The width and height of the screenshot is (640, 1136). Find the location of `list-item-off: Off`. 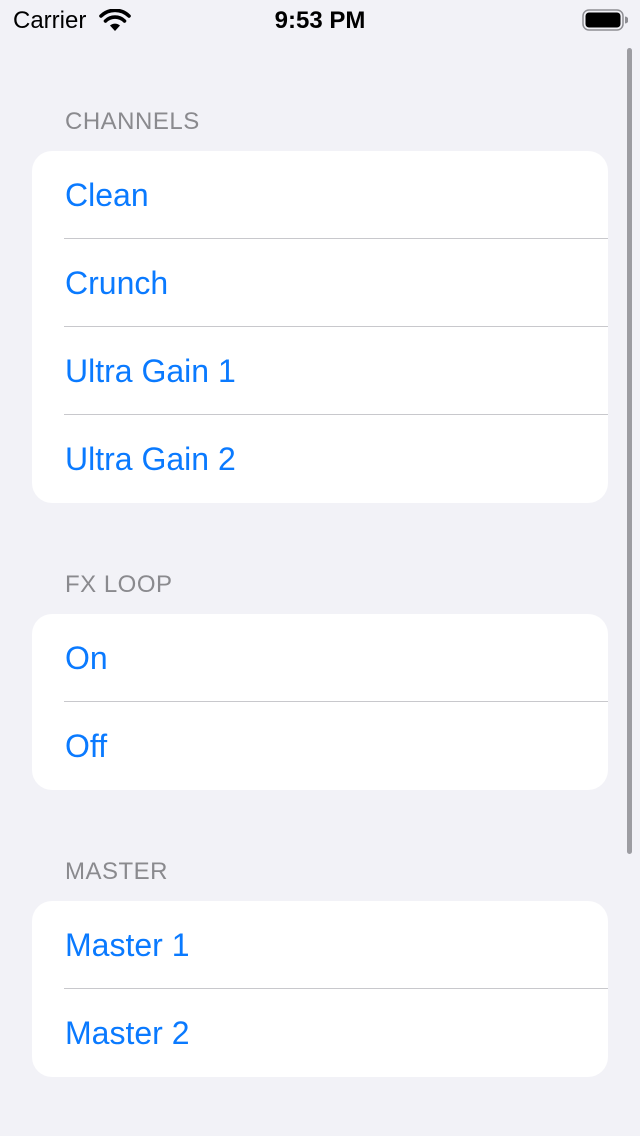

list-item-off: Off is located at coordinates (320, 746).